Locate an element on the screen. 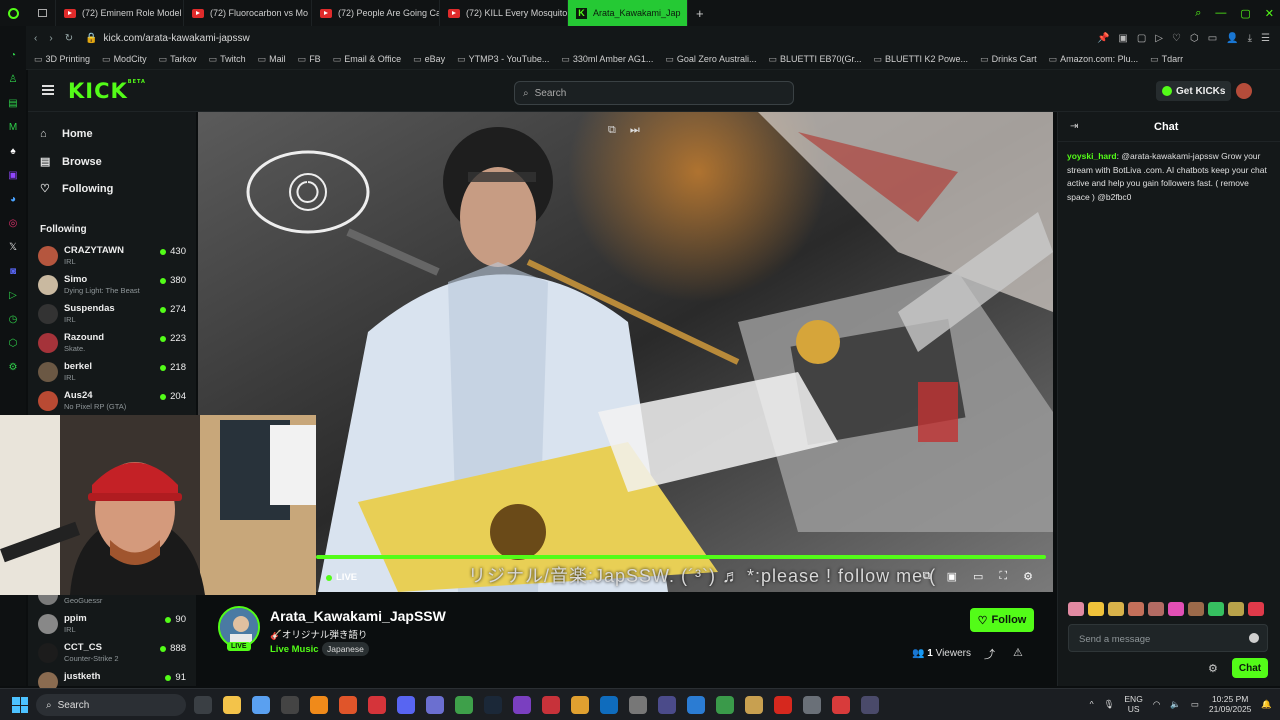 The image size is (1280, 720). maximize-icon: ▢ is located at coordinates (1245, 13).